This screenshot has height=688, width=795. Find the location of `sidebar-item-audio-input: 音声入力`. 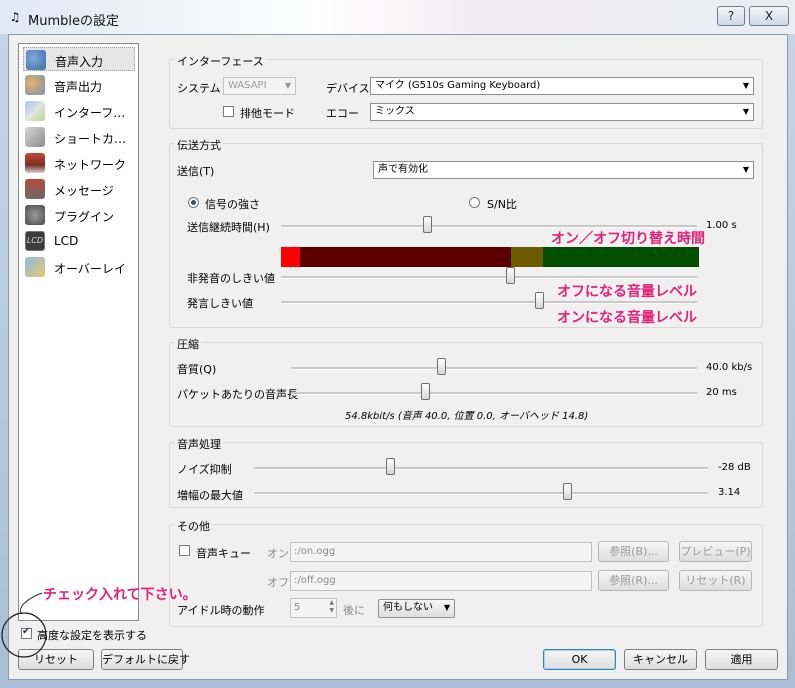

sidebar-item-audio-input: 音声入力 is located at coordinates (79, 59).